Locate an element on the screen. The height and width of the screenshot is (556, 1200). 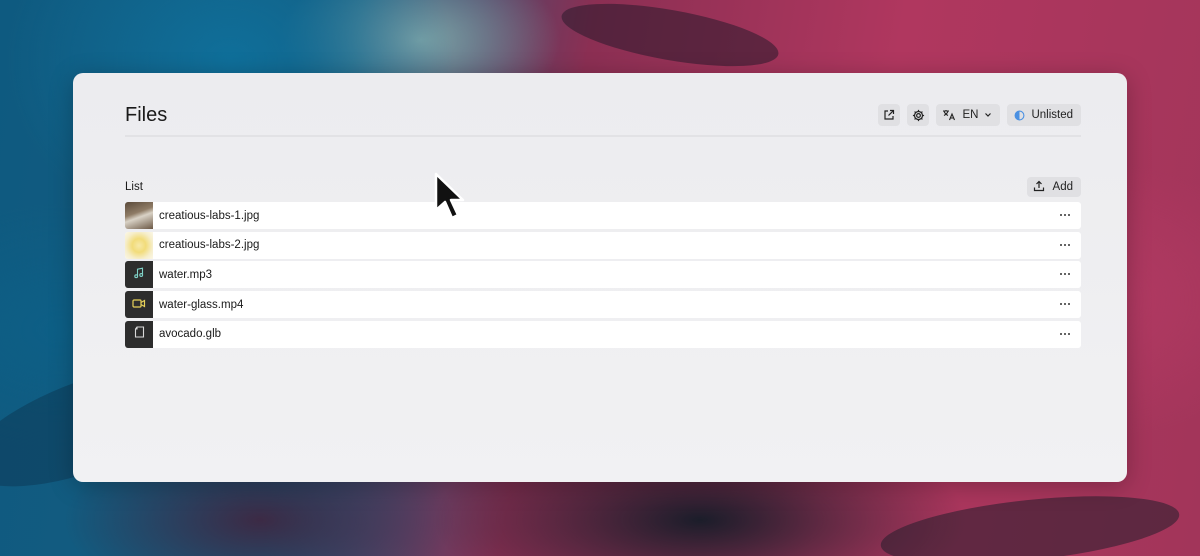
file-name: avocado.glb is located at coordinates (190, 334).